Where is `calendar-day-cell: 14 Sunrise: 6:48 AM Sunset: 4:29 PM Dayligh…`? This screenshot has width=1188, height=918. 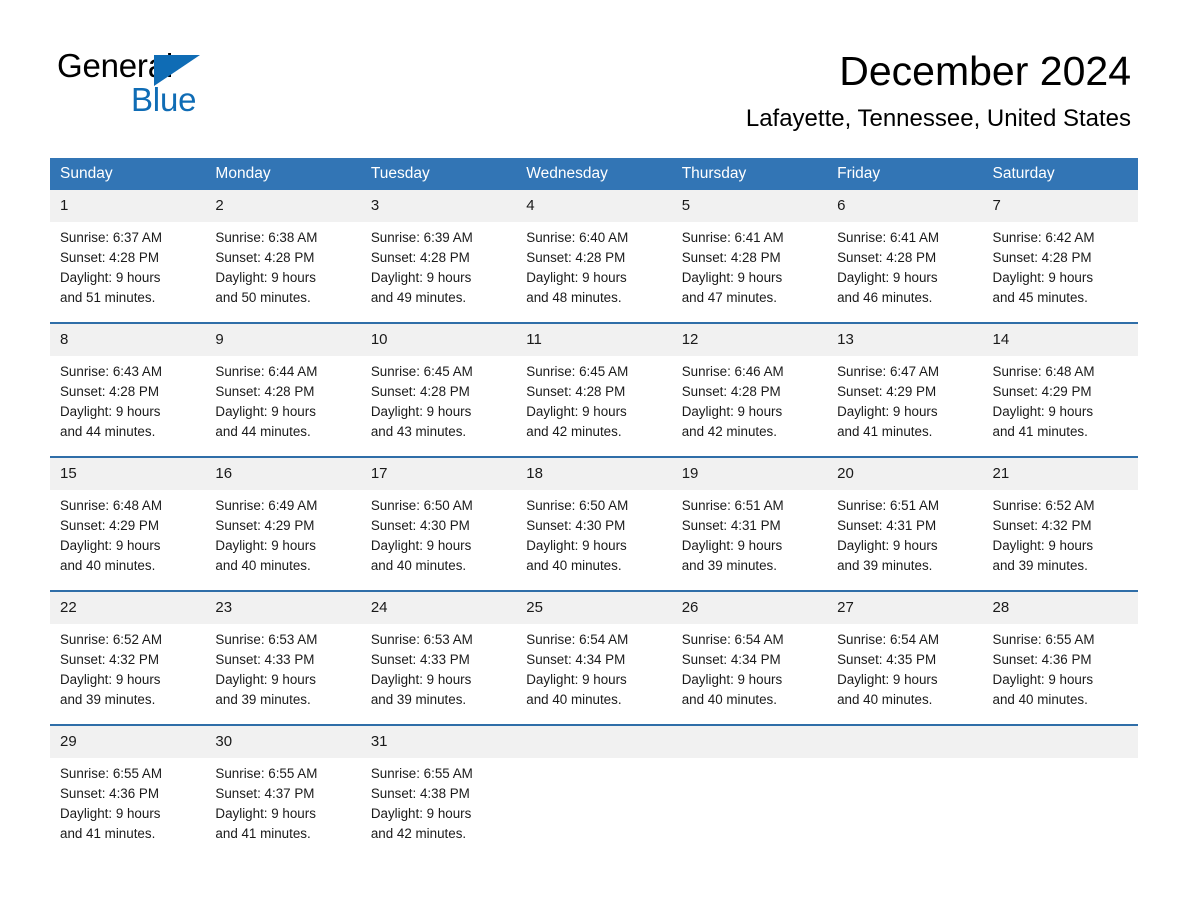 calendar-day-cell: 14 Sunrise: 6:48 AM Sunset: 4:29 PM Dayligh… is located at coordinates (1060, 389).